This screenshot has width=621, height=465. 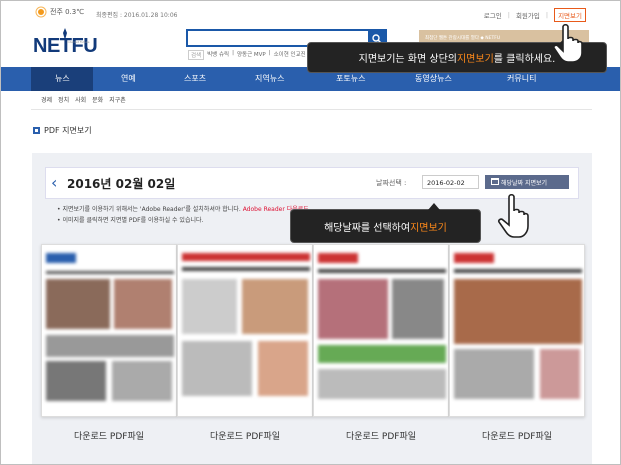 I want to click on signup-link: 회원가입, so click(x=528, y=15).